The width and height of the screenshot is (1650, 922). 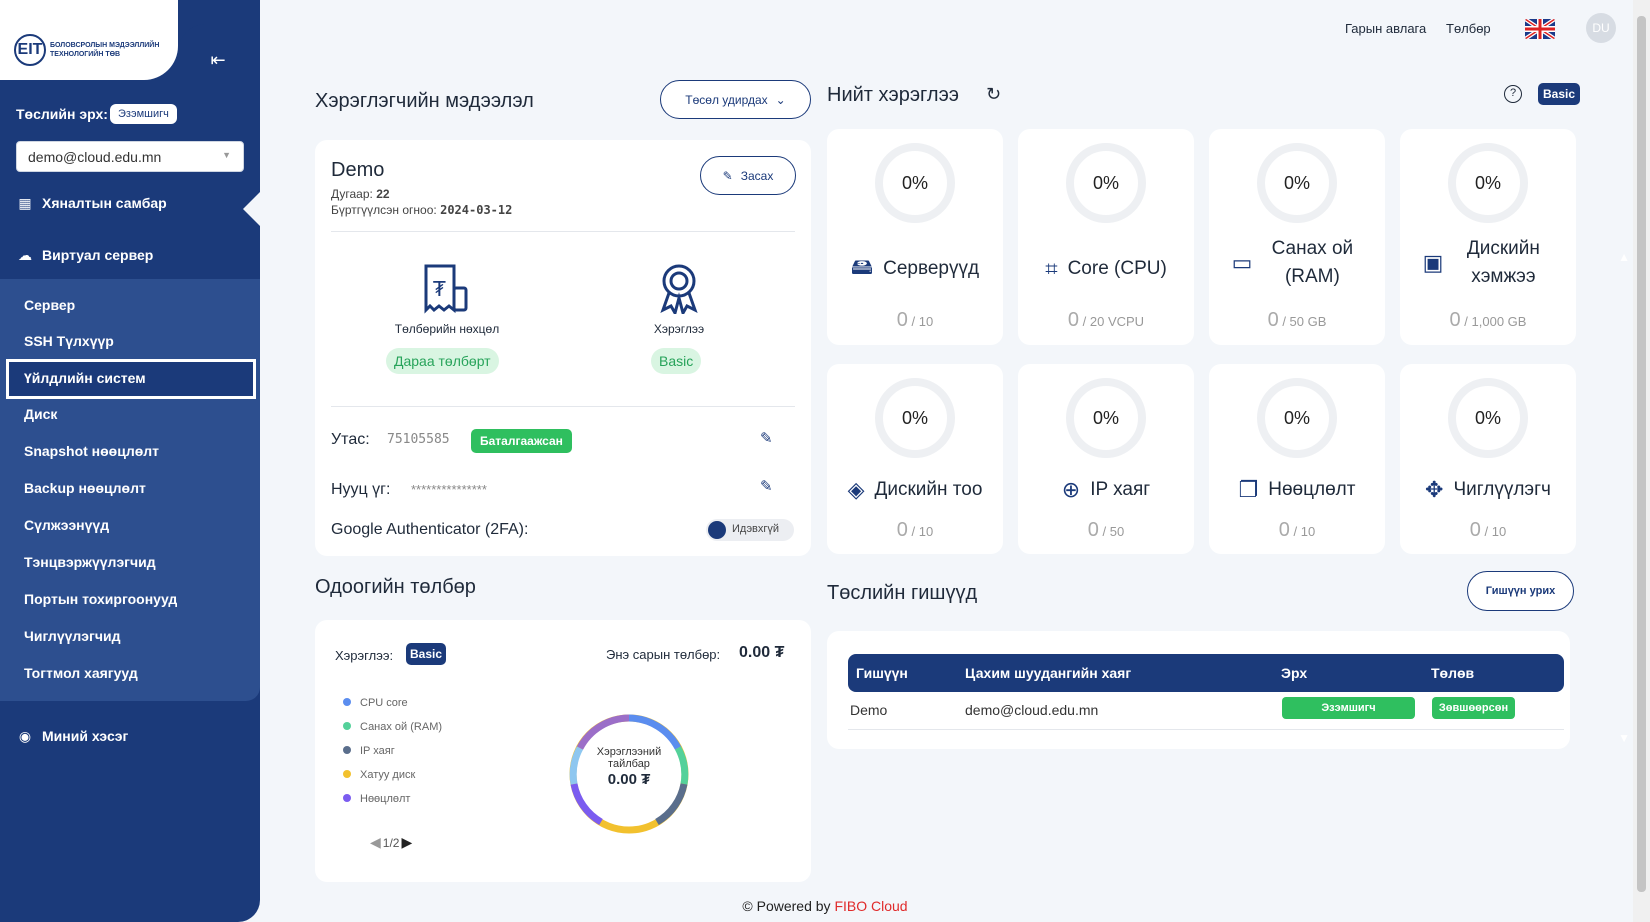 What do you see at coordinates (766, 438) in the screenshot?
I see `edit-phone-pencil-icon: ✎` at bounding box center [766, 438].